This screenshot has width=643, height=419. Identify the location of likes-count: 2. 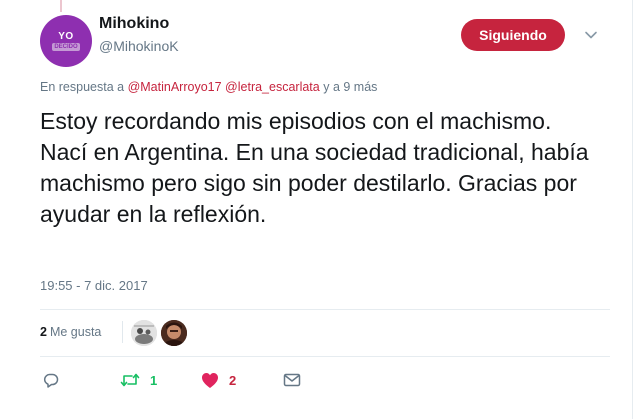
(43, 332).